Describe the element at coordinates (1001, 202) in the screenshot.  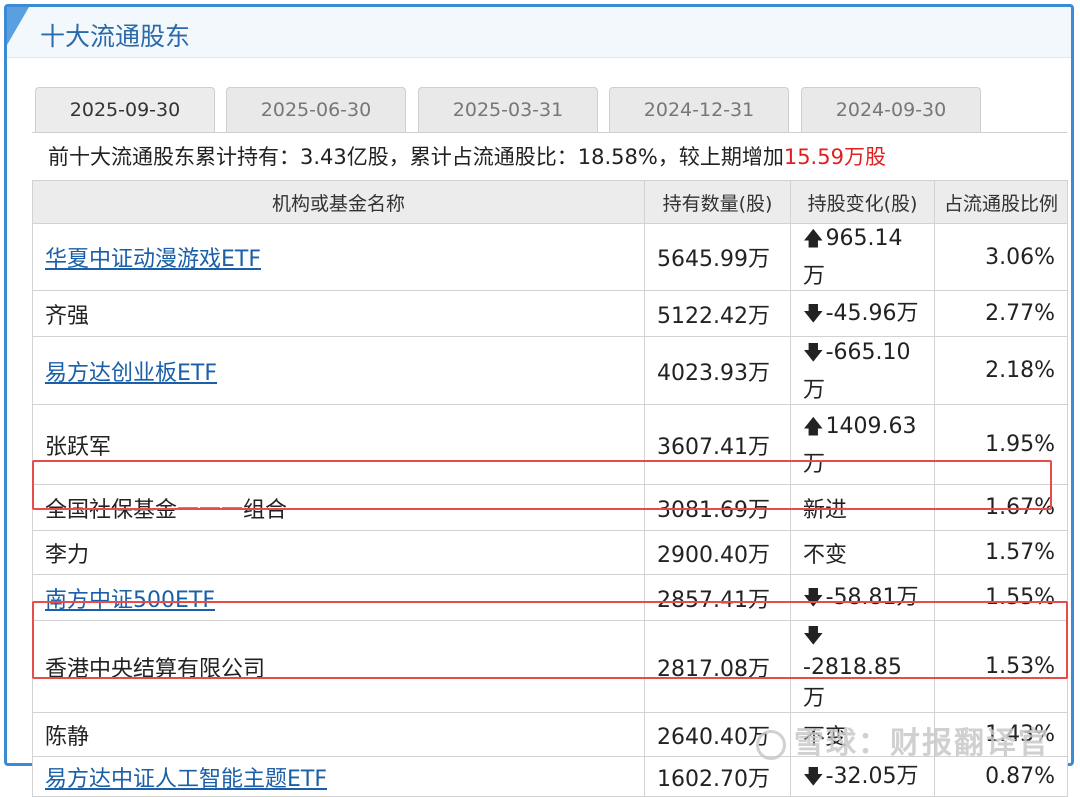
I see `col-header-ratio: 占流通股比例` at that location.